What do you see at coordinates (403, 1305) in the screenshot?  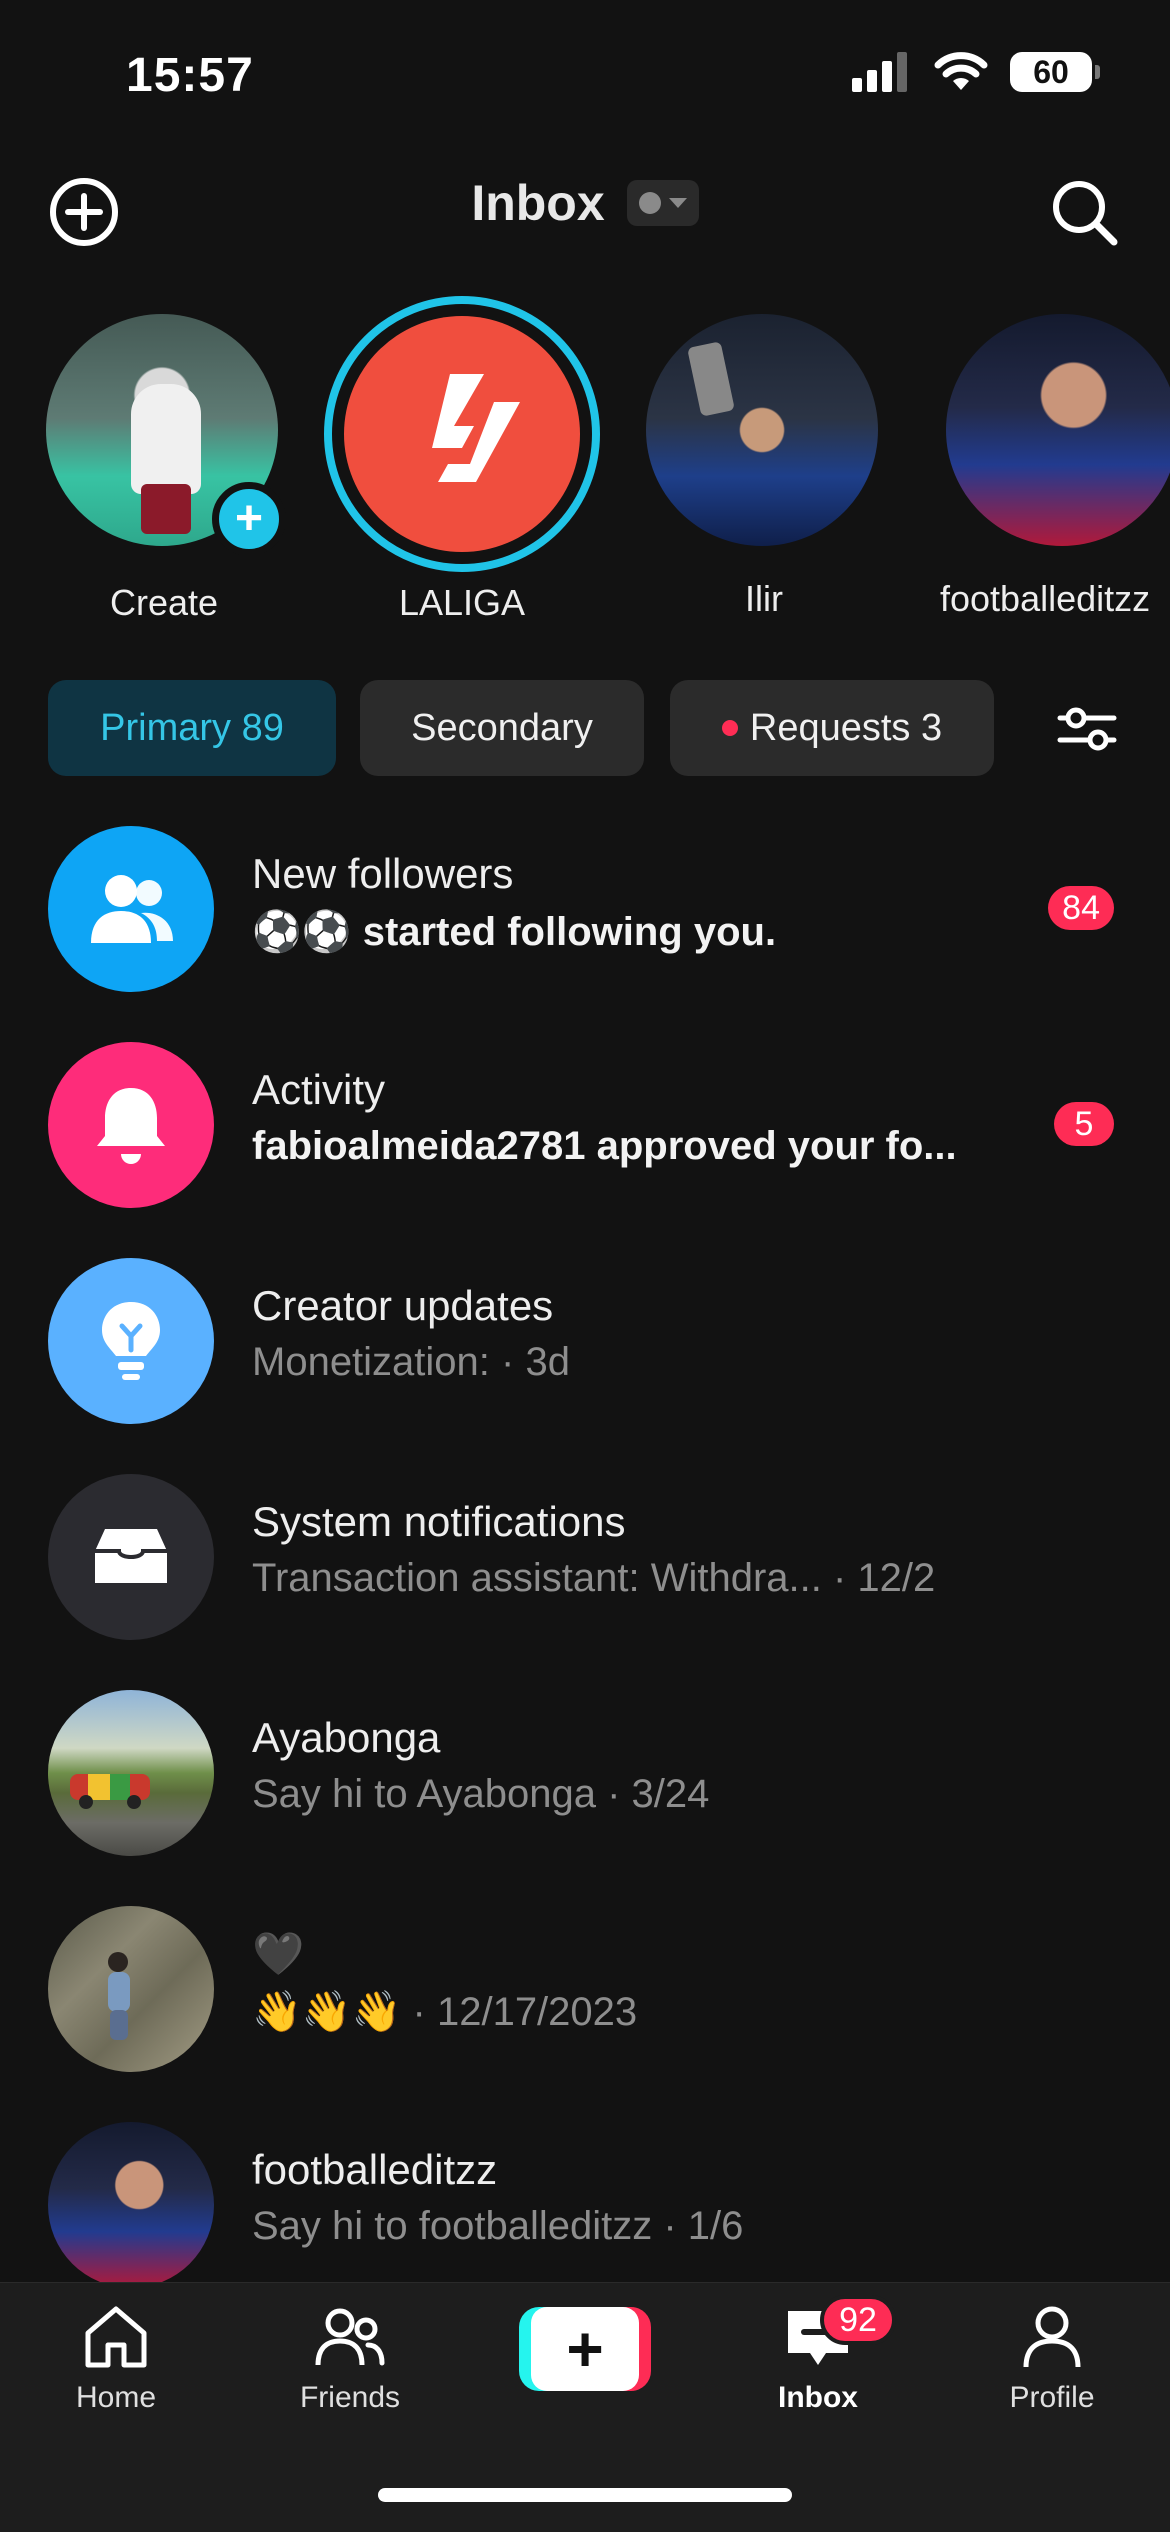 I see `item-title: Creator updates` at bounding box center [403, 1305].